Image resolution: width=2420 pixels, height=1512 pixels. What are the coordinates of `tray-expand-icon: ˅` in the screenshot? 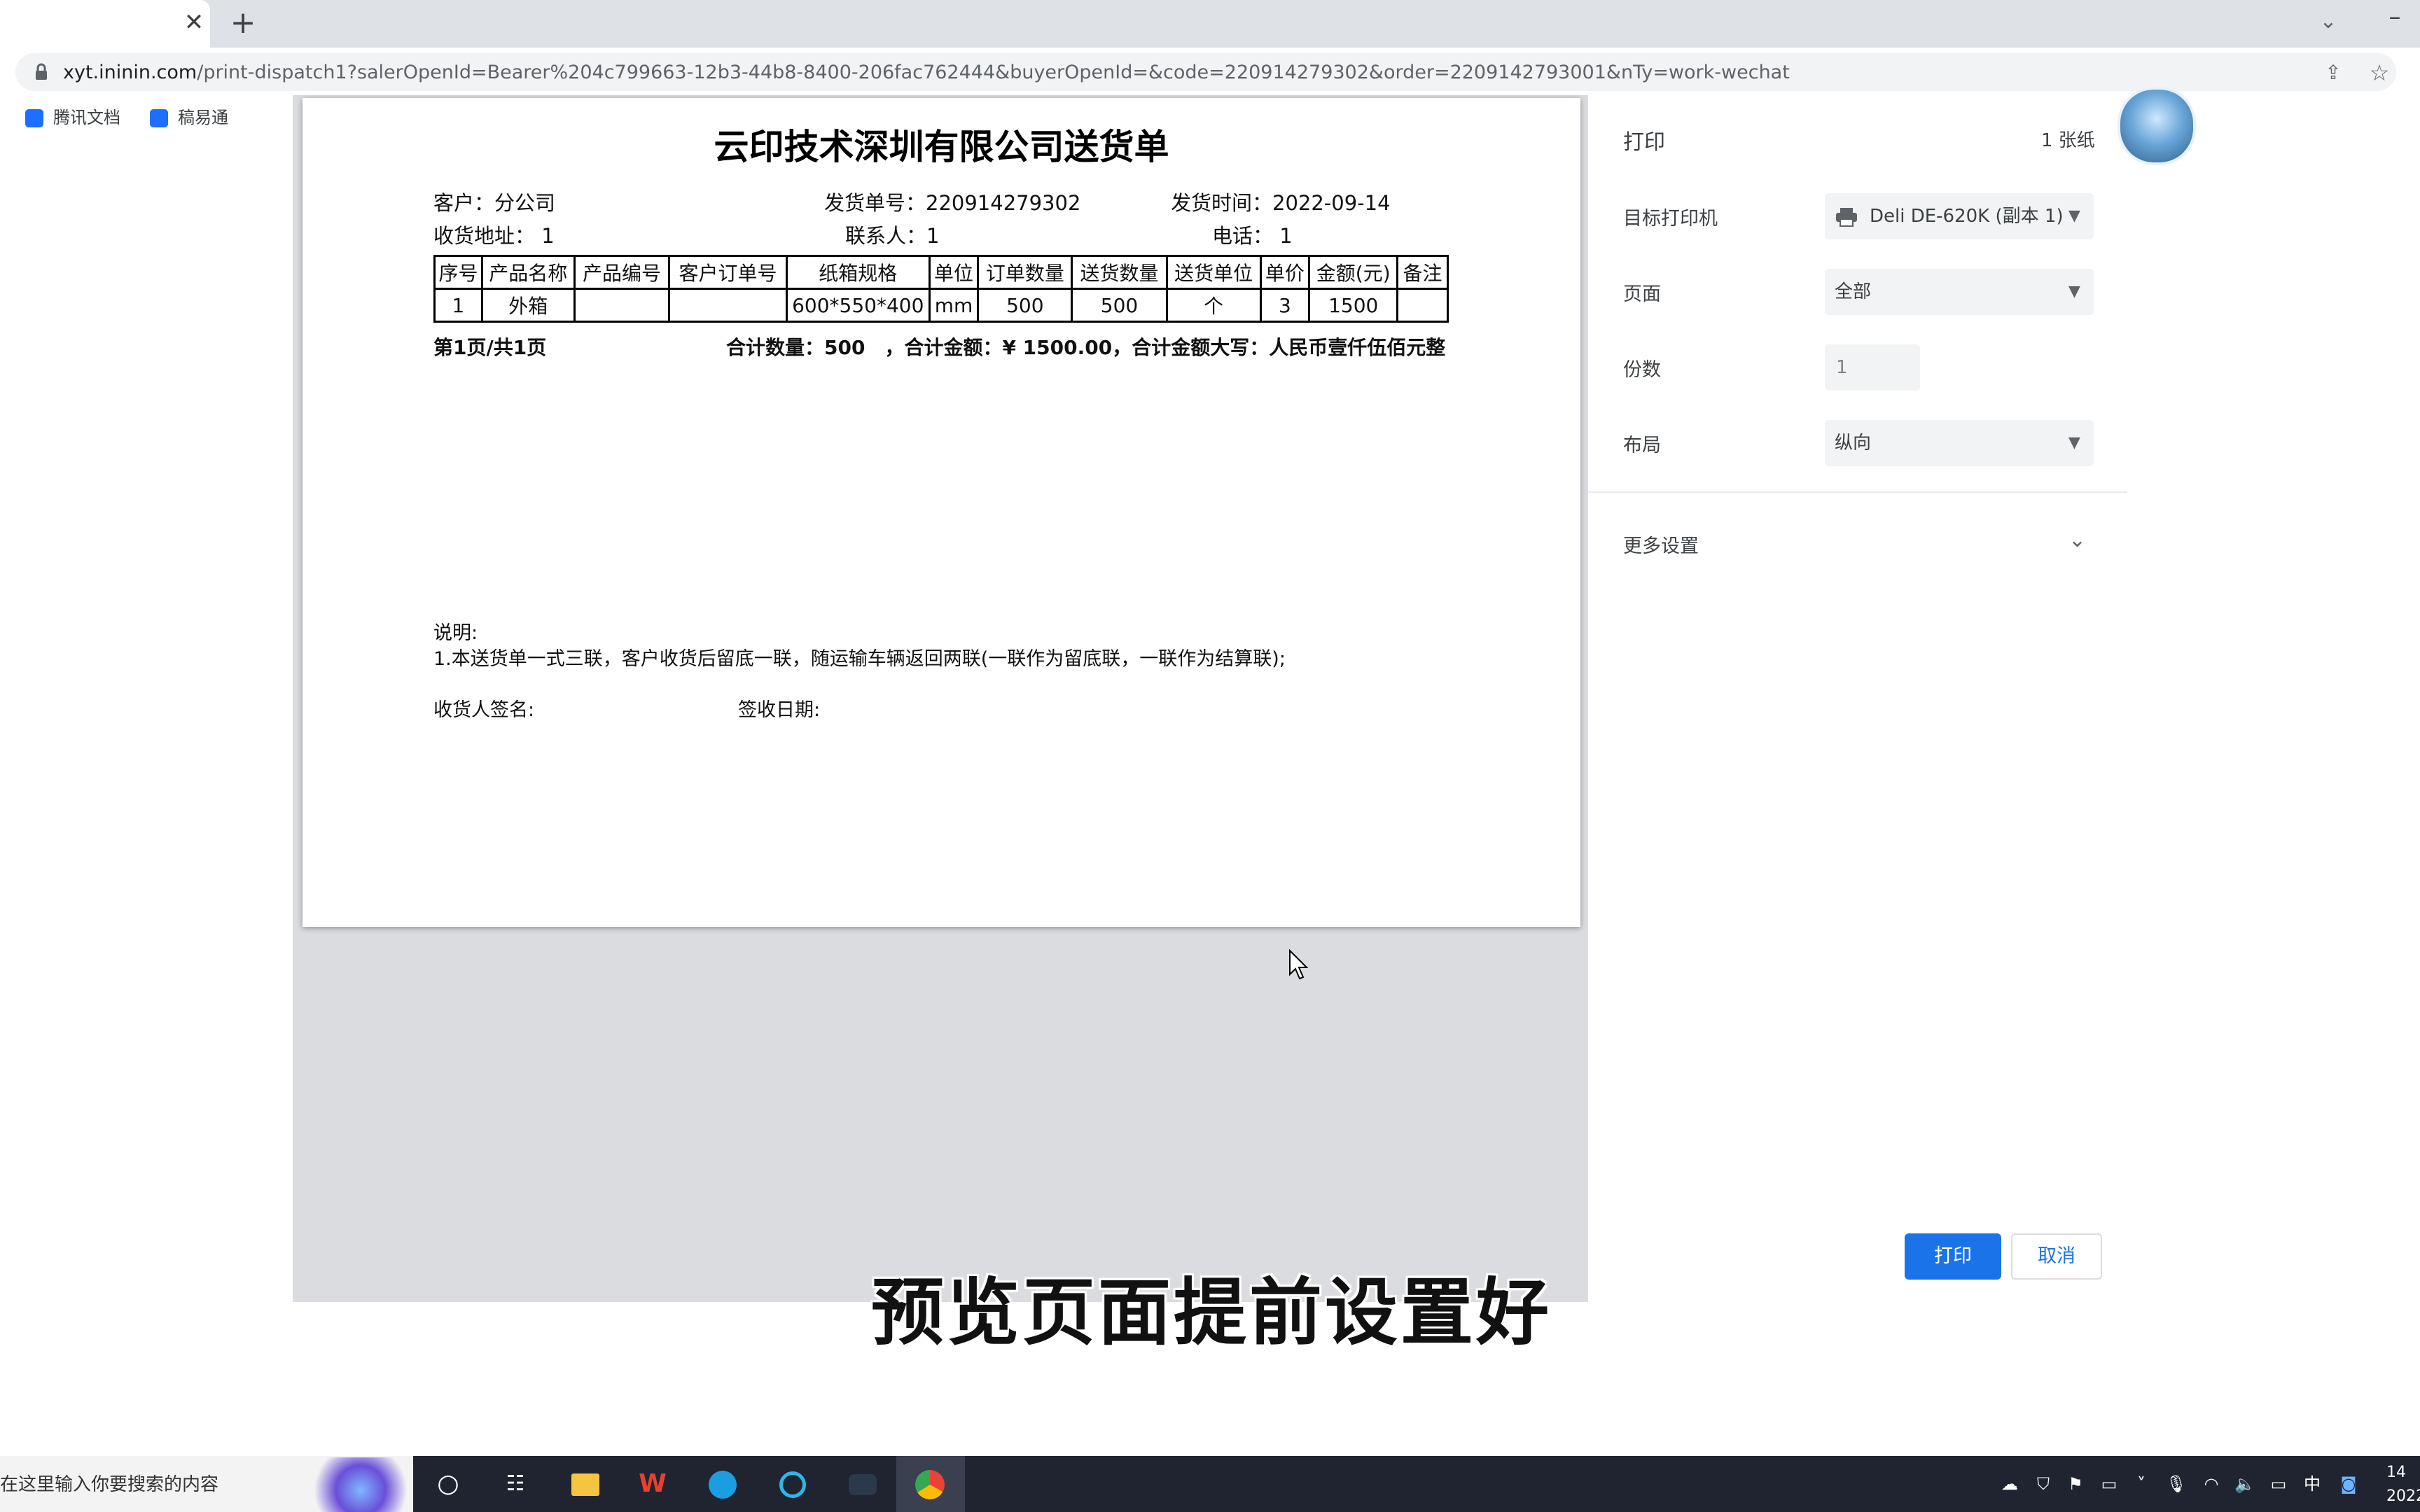 It's located at (2141, 1484).